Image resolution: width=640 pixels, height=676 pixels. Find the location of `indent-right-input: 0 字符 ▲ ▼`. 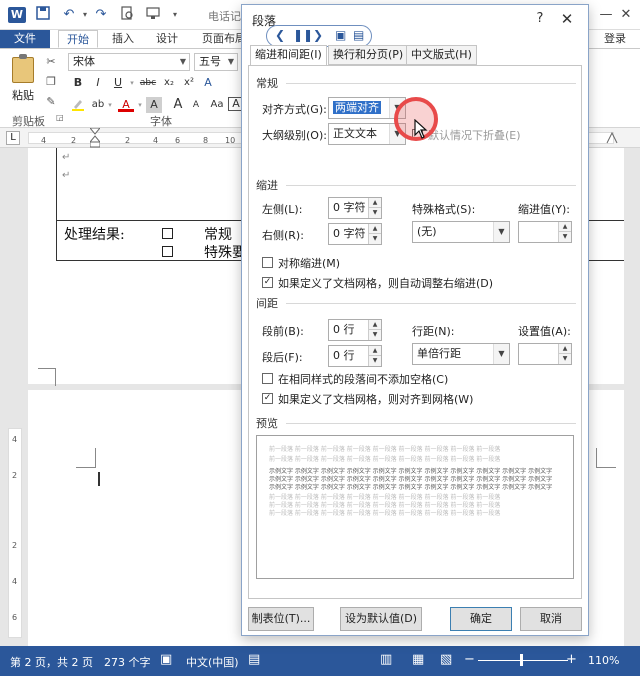

indent-right-input: 0 字符 ▲ ▼ is located at coordinates (355, 234).